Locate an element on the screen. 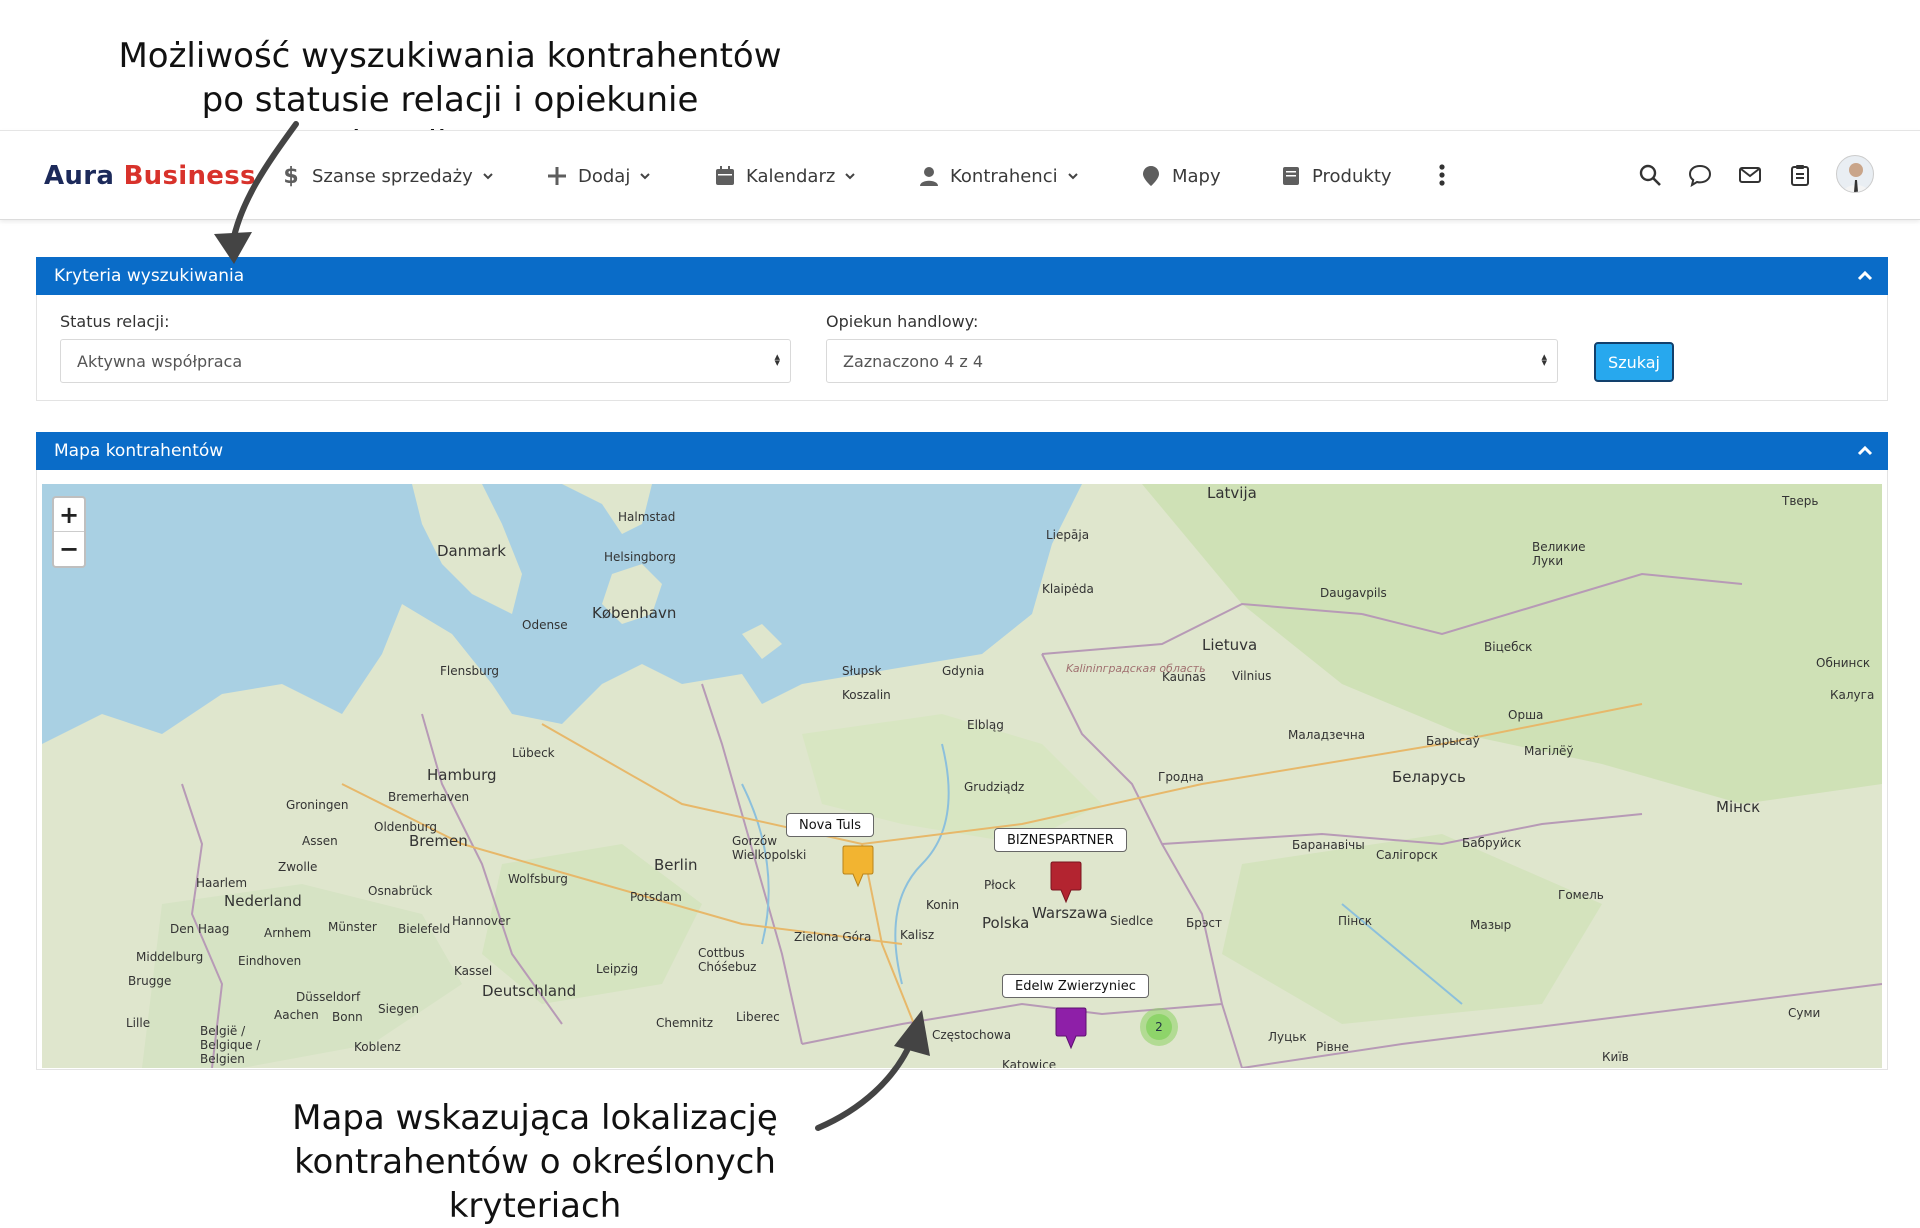  place-label: Berlin is located at coordinates (676, 865).